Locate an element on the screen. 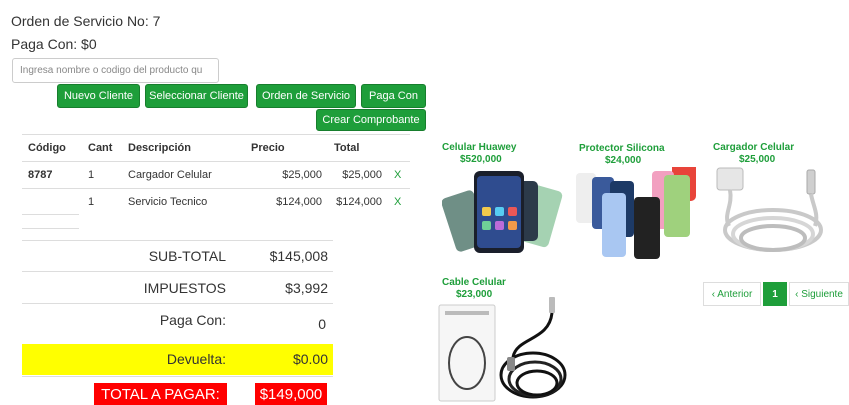 This screenshot has width=849, height=405. paga-con-label: Paga Con: is located at coordinates (192, 320).